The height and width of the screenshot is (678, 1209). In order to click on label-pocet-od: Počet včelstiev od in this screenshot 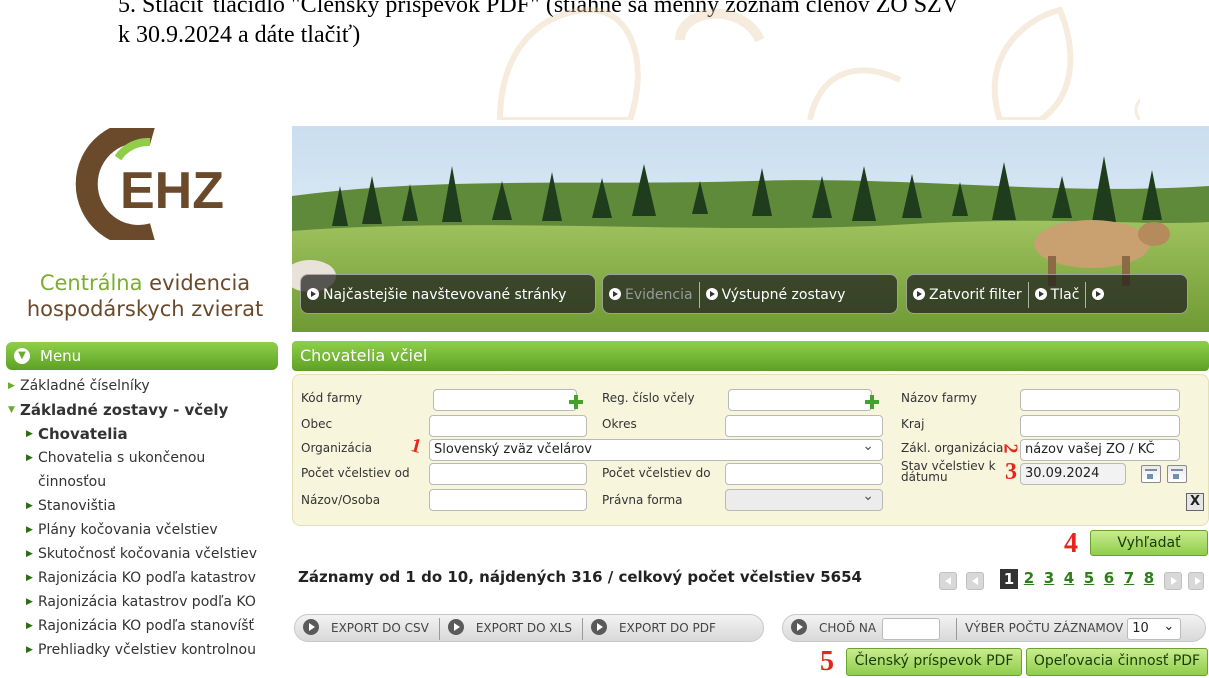, I will do `click(355, 473)`.